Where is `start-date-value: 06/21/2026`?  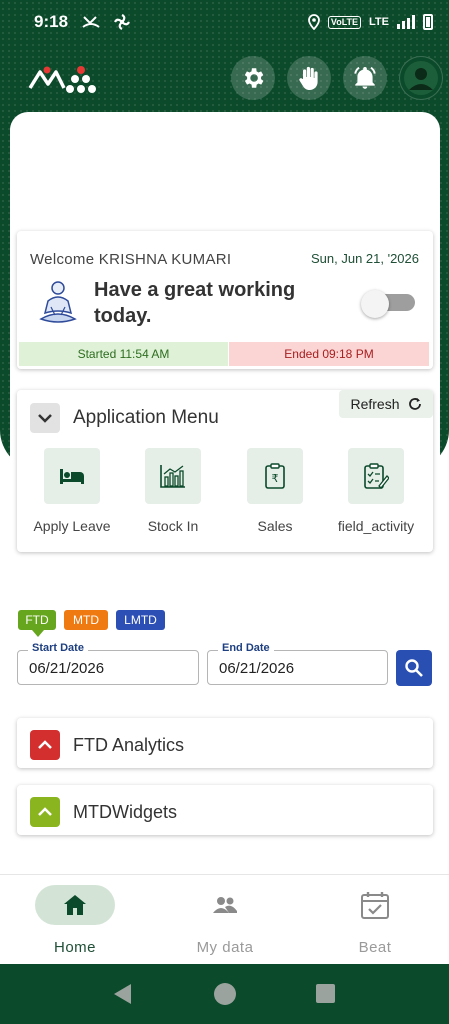 start-date-value: 06/21/2026 is located at coordinates (67, 668).